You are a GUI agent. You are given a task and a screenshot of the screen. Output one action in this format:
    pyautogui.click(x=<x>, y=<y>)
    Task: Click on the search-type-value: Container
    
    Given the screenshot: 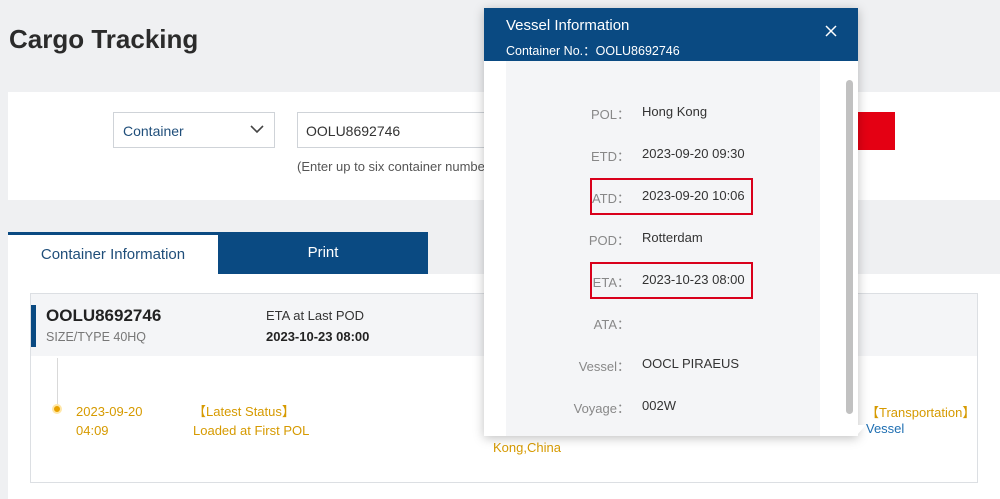 What is the action you would take?
    pyautogui.click(x=153, y=131)
    